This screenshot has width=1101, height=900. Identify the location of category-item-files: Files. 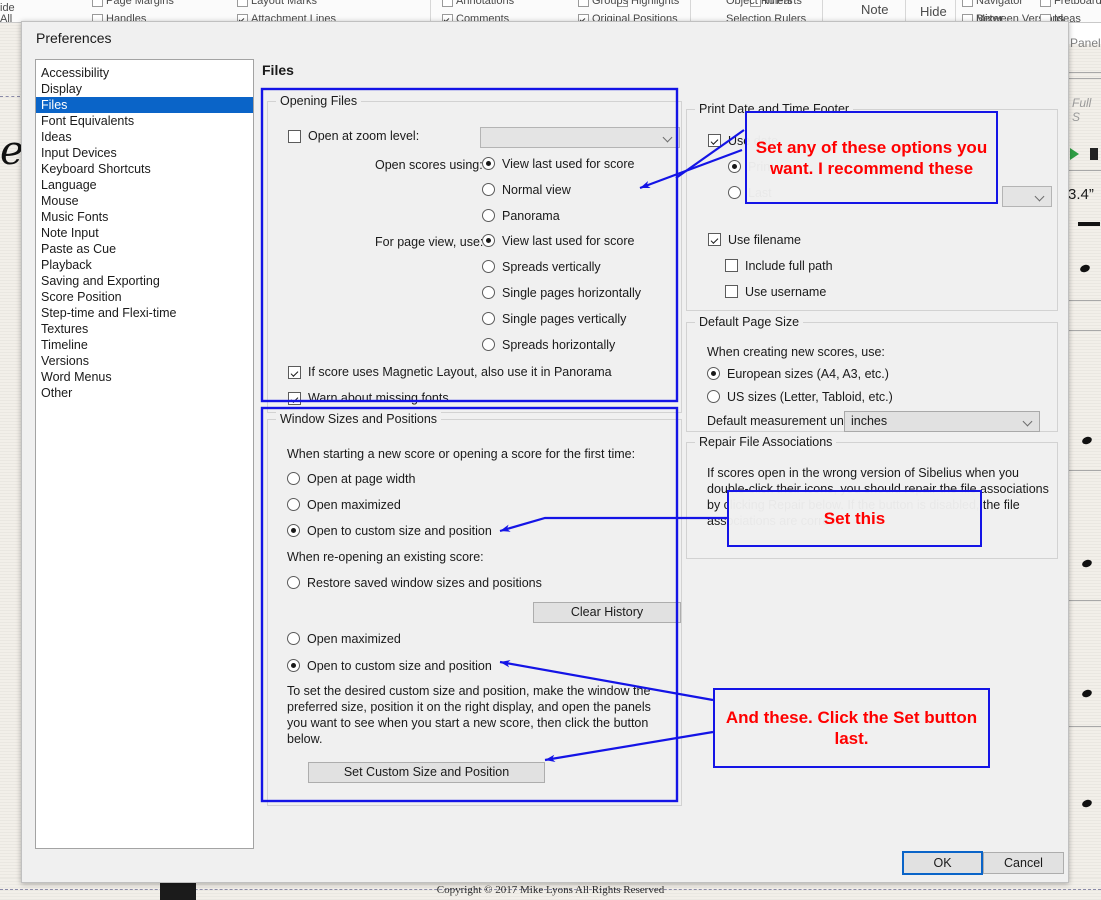
(144, 105).